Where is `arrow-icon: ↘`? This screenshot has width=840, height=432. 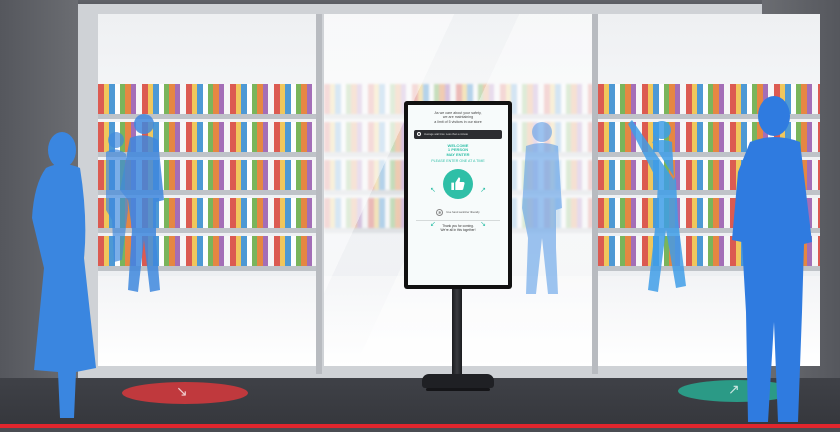 arrow-icon: ↘ is located at coordinates (483, 224).